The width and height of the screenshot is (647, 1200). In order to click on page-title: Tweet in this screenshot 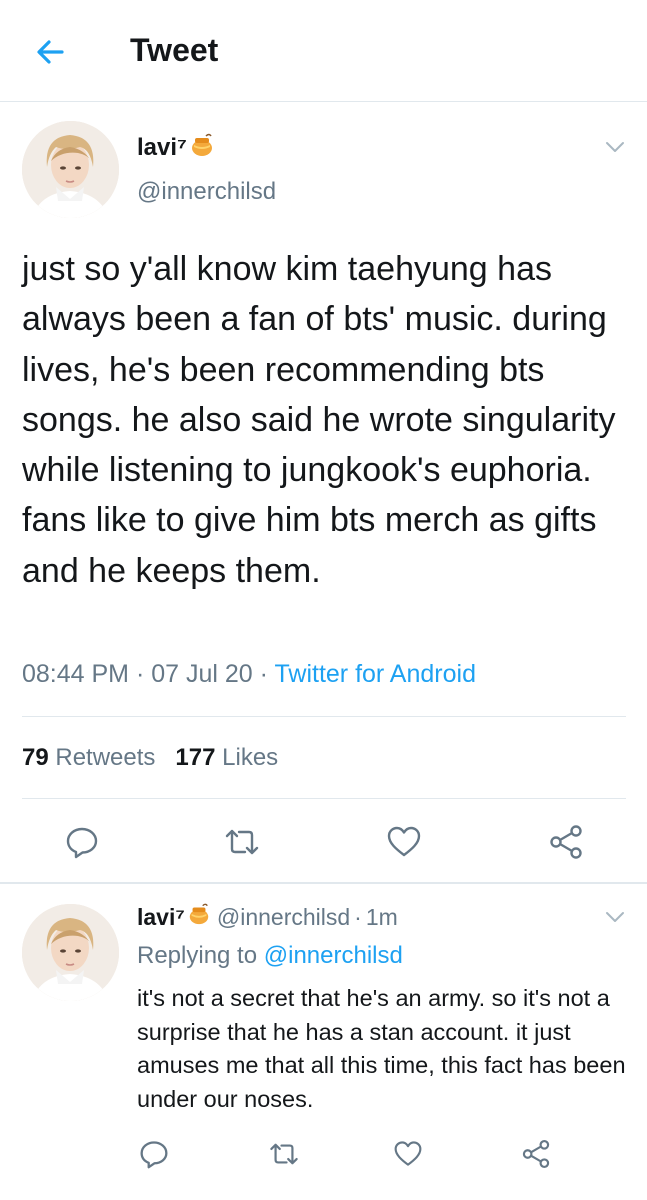, I will do `click(174, 50)`.